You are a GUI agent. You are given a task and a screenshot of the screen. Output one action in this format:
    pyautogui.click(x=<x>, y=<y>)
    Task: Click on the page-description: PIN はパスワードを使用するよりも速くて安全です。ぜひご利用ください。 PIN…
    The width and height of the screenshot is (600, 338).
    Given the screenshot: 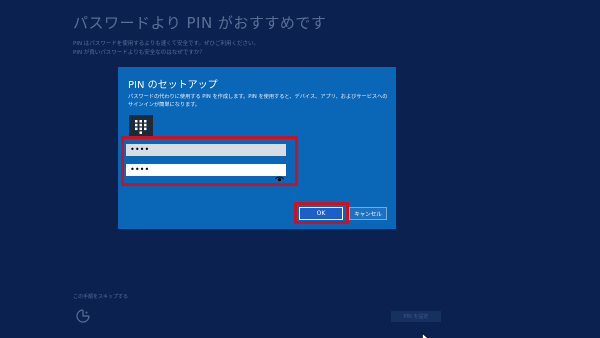 What is the action you would take?
    pyautogui.click(x=166, y=49)
    